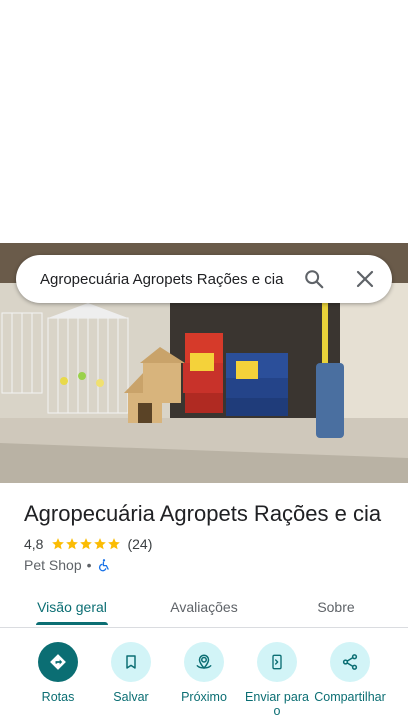 The image size is (408, 726). I want to click on search-bar: Agropecuária Agropets Rações e cia, so click(204, 279).